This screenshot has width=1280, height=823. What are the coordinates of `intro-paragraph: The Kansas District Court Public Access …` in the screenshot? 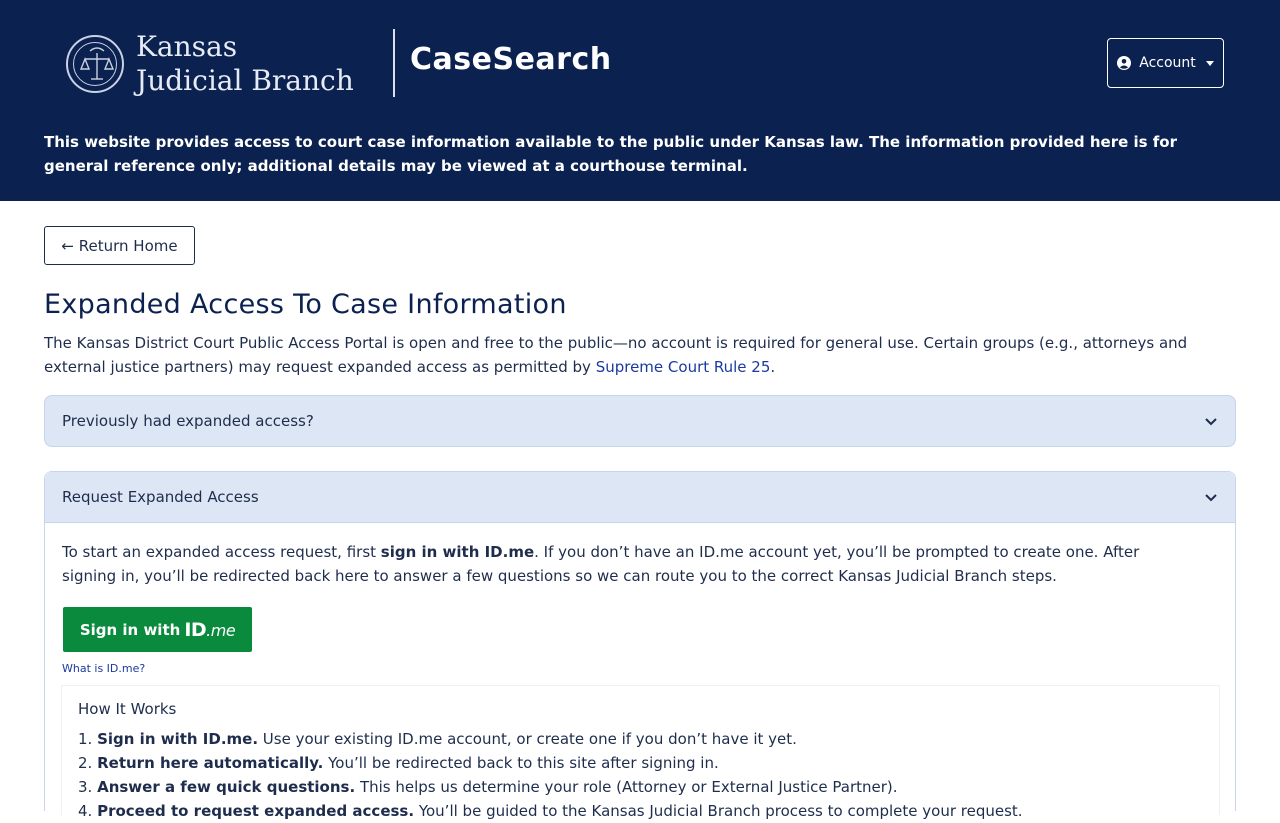 It's located at (634, 355).